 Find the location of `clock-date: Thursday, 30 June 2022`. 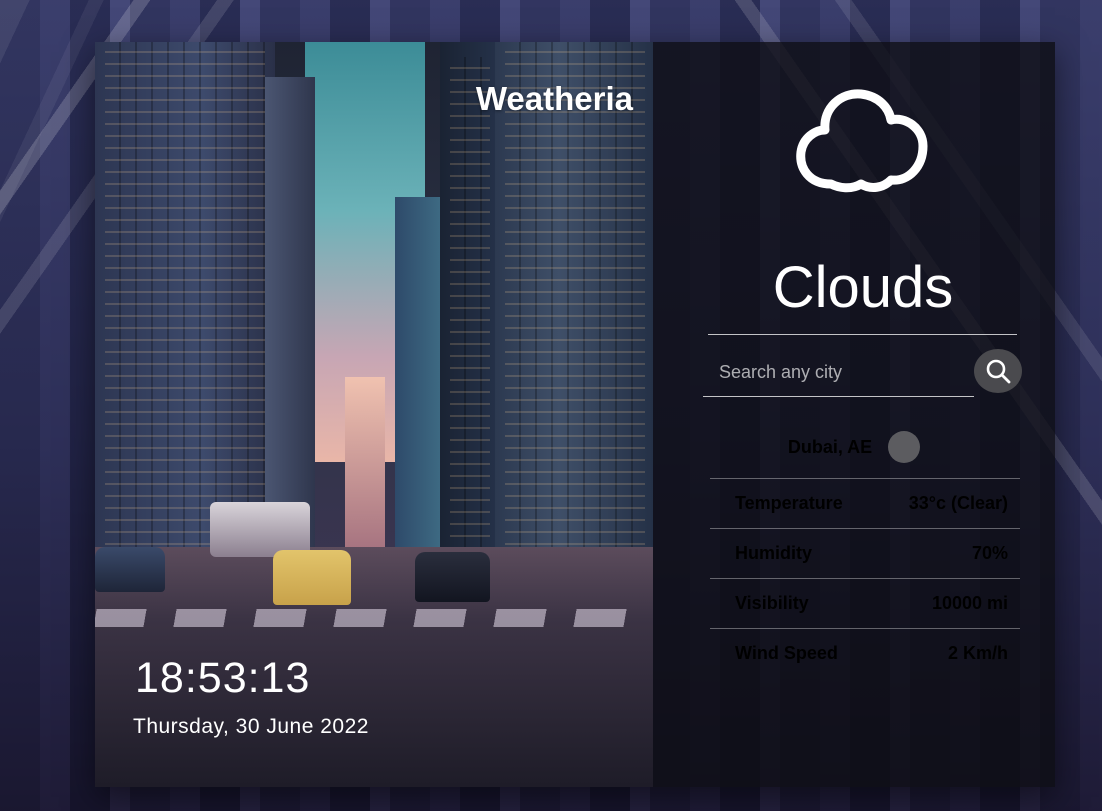

clock-date: Thursday, 30 June 2022 is located at coordinates (251, 726).